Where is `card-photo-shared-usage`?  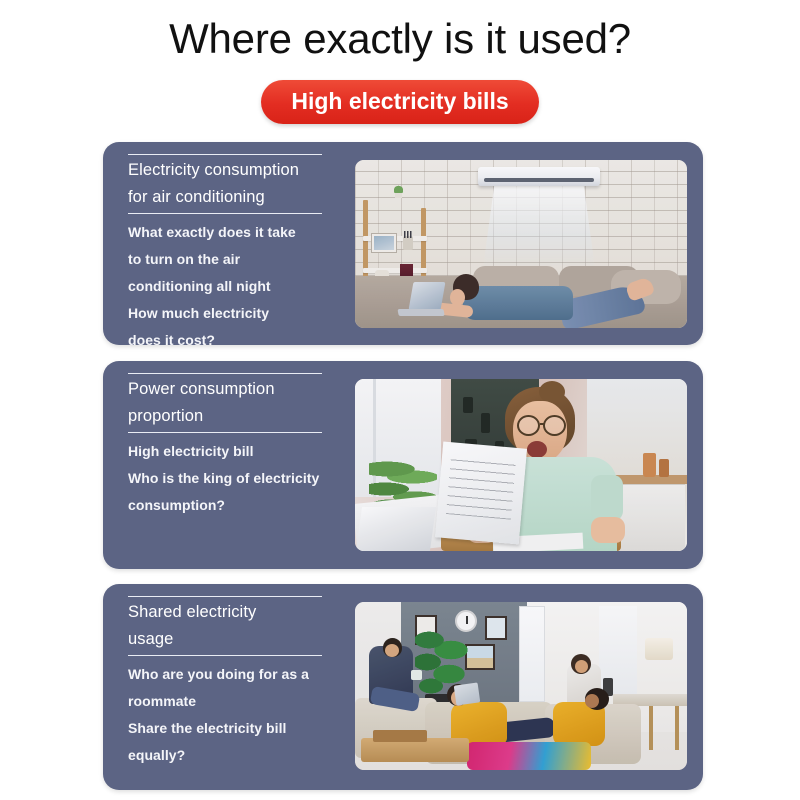
card-photo-shared-usage is located at coordinates (521, 686).